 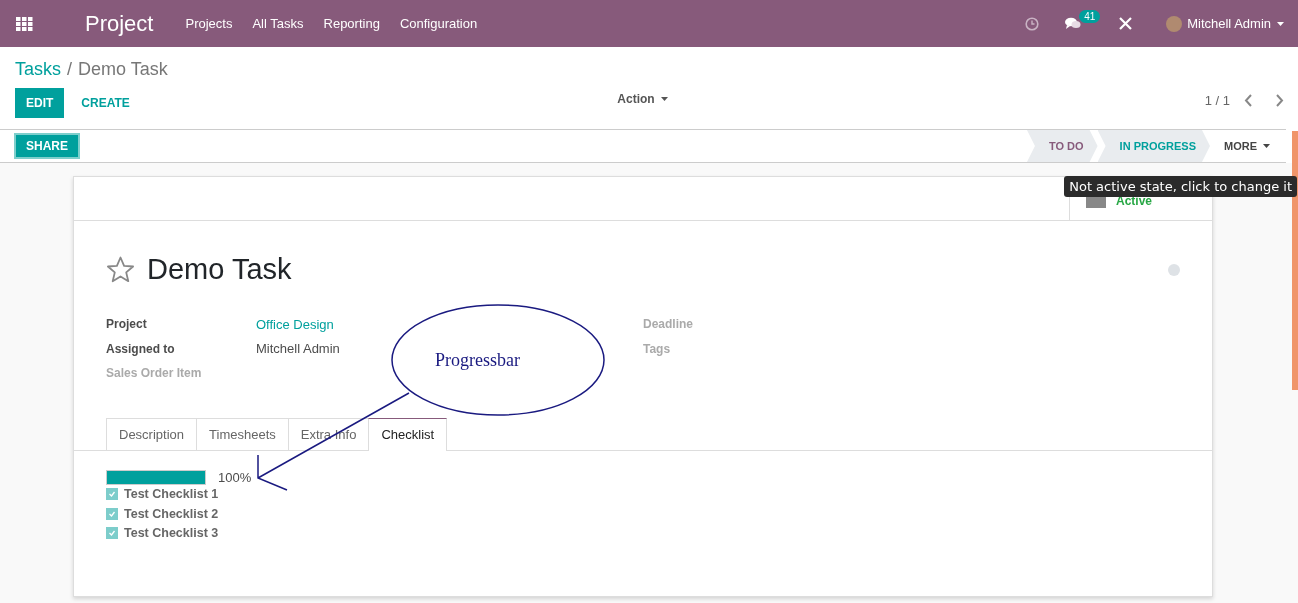 I want to click on field-label: Assigned to, so click(x=141, y=348).